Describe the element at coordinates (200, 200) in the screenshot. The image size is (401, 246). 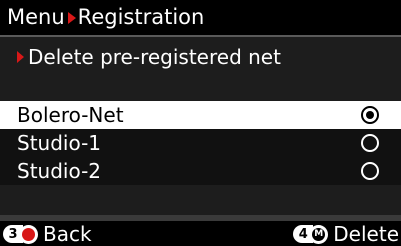
I see `list-spacer` at that location.